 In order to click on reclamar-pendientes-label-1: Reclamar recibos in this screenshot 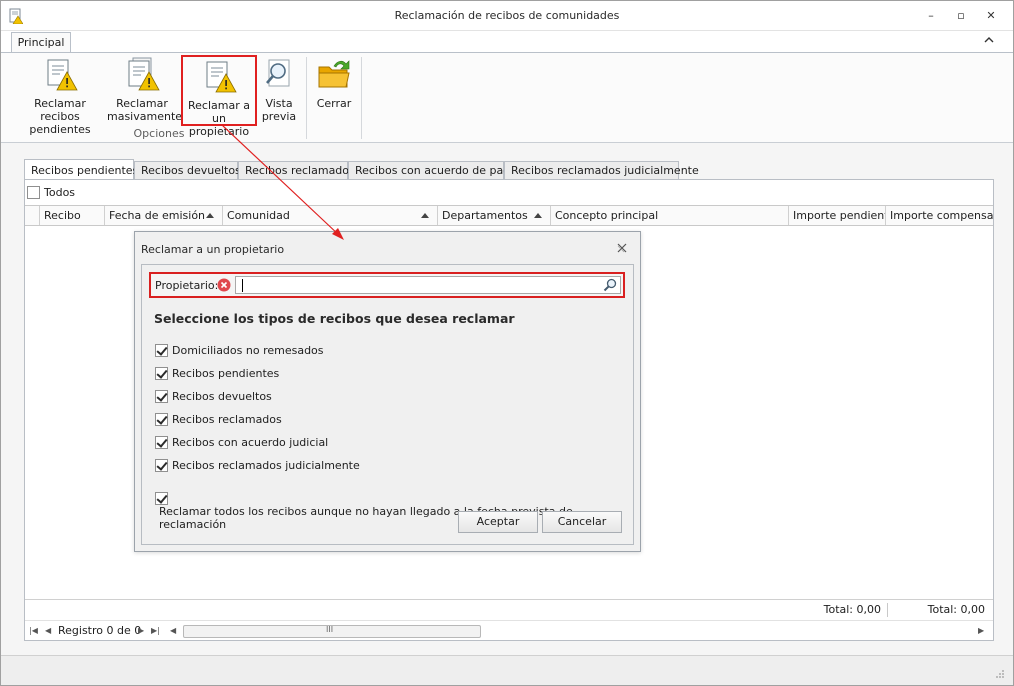, I will do `click(60, 110)`.